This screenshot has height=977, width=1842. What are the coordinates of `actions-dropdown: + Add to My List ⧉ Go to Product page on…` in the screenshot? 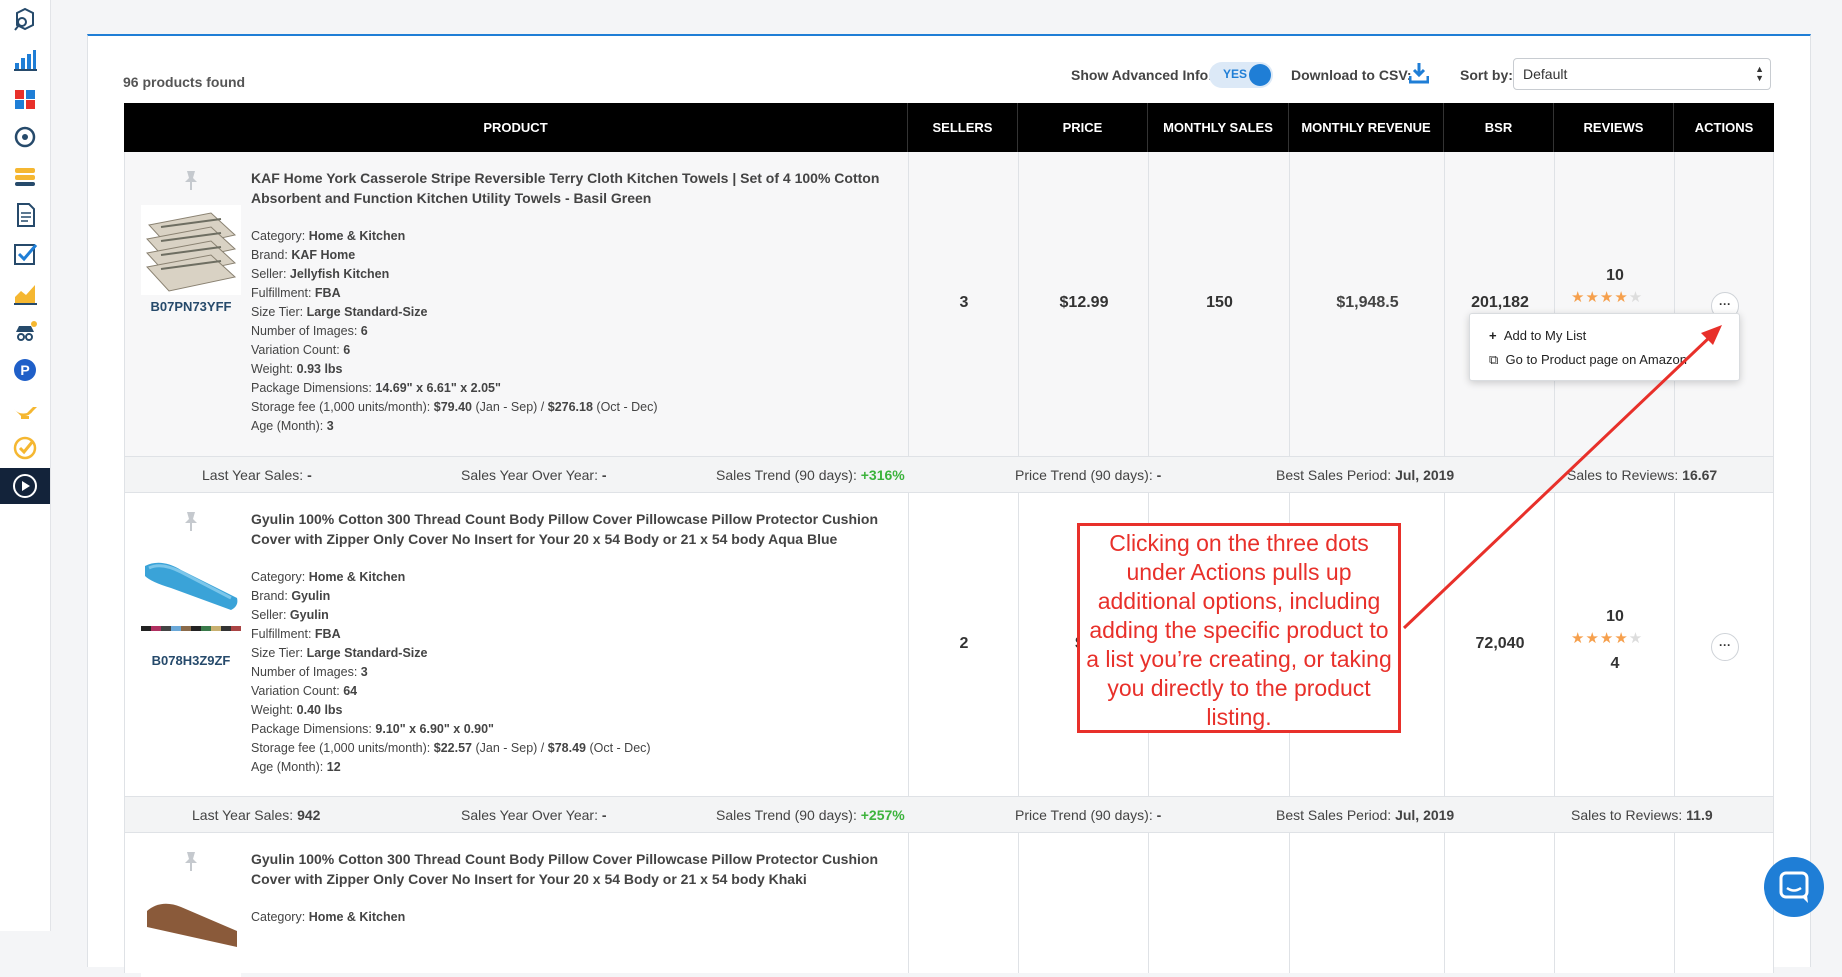 It's located at (1604, 347).